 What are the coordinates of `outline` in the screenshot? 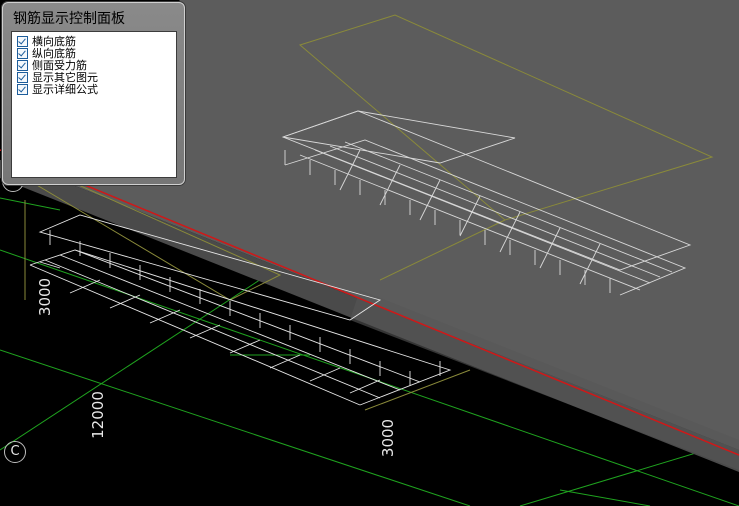 It's located at (417, 390).